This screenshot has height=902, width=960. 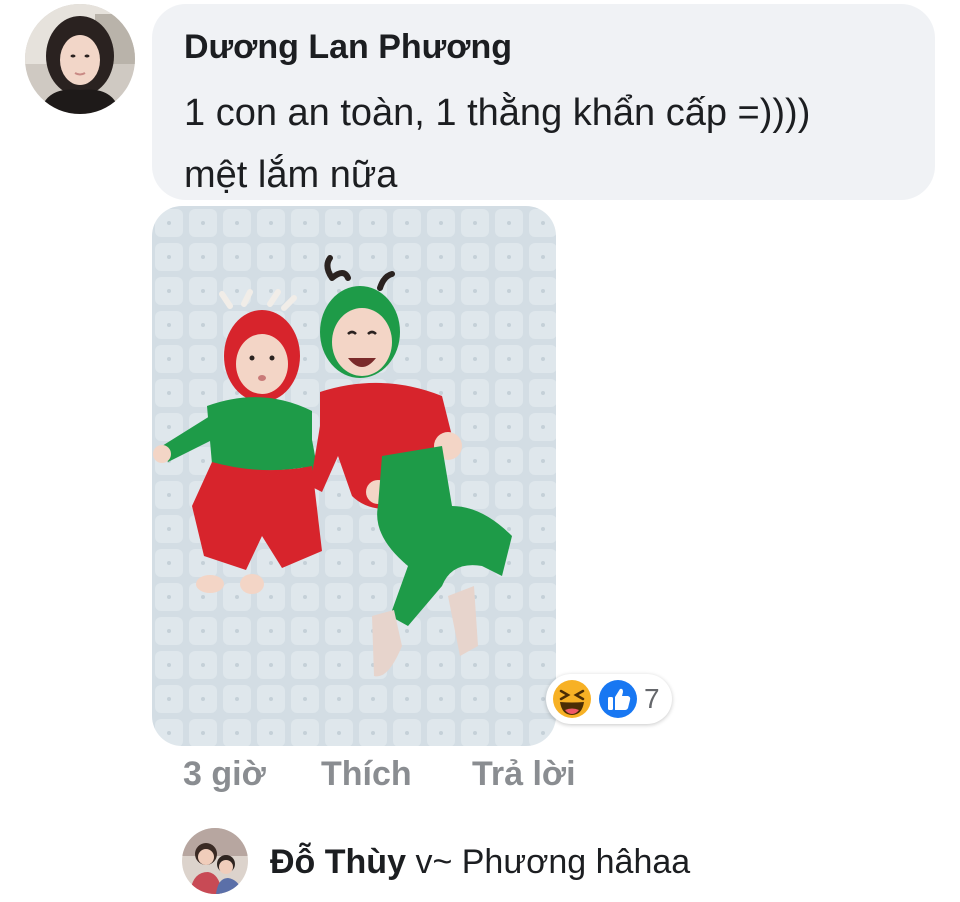 What do you see at coordinates (553, 862) in the screenshot?
I see `reply-text: v~ Phương hâhaa` at bounding box center [553, 862].